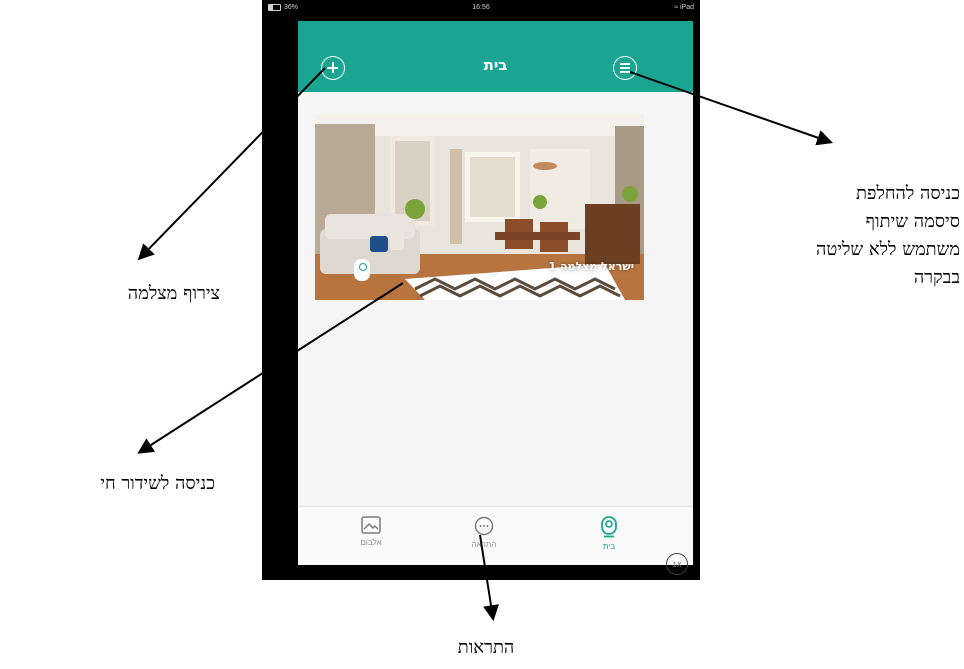 This screenshot has width=964, height=669. I want to click on add-camera-annotation: צירוף מצלמה, so click(173, 293).